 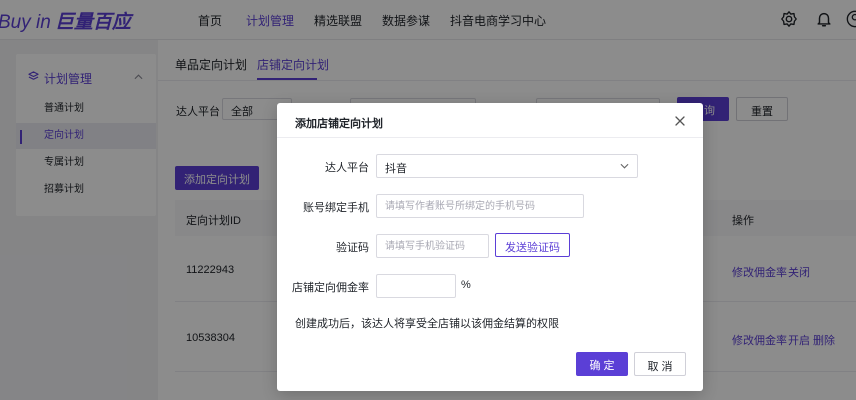 I want to click on dialog-divider, so click(x=490, y=137).